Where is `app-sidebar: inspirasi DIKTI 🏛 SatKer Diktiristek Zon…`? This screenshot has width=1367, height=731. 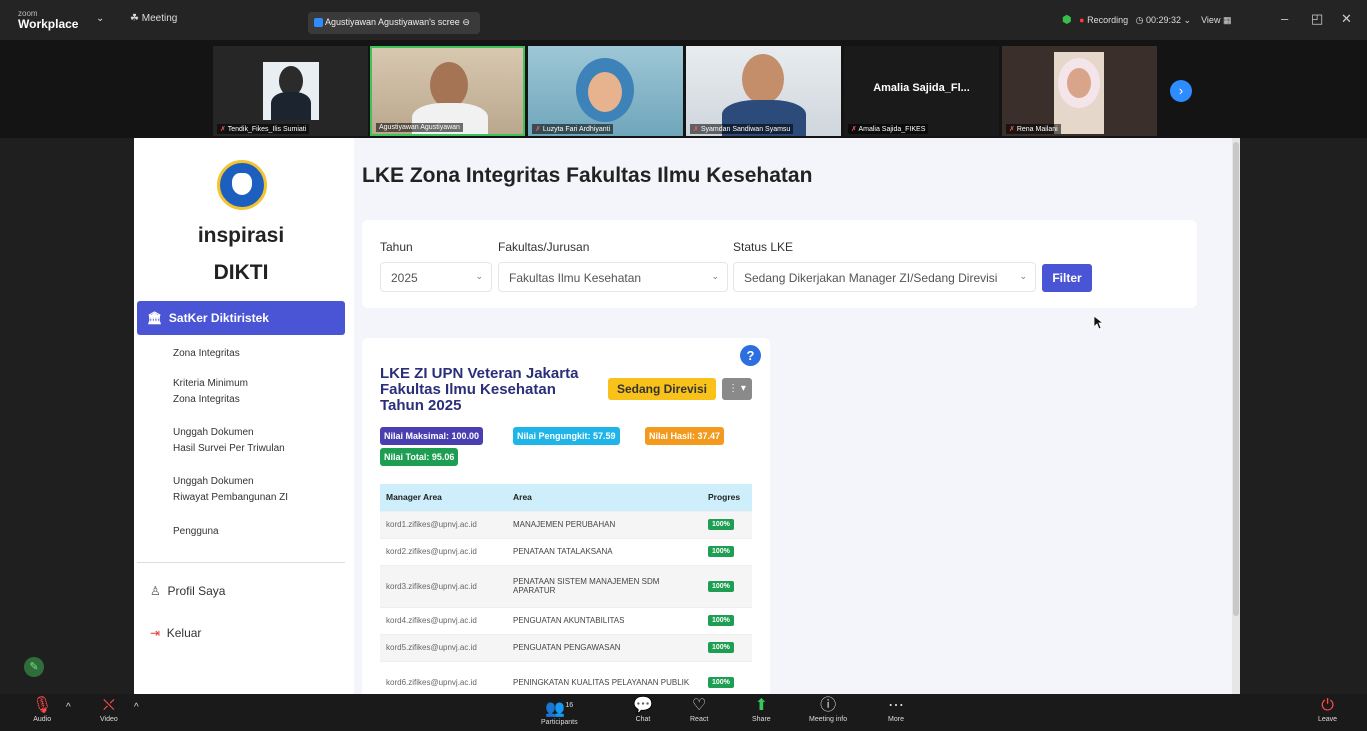 app-sidebar: inspirasi DIKTI 🏛 SatKer Diktiristek Zon… is located at coordinates (244, 416).